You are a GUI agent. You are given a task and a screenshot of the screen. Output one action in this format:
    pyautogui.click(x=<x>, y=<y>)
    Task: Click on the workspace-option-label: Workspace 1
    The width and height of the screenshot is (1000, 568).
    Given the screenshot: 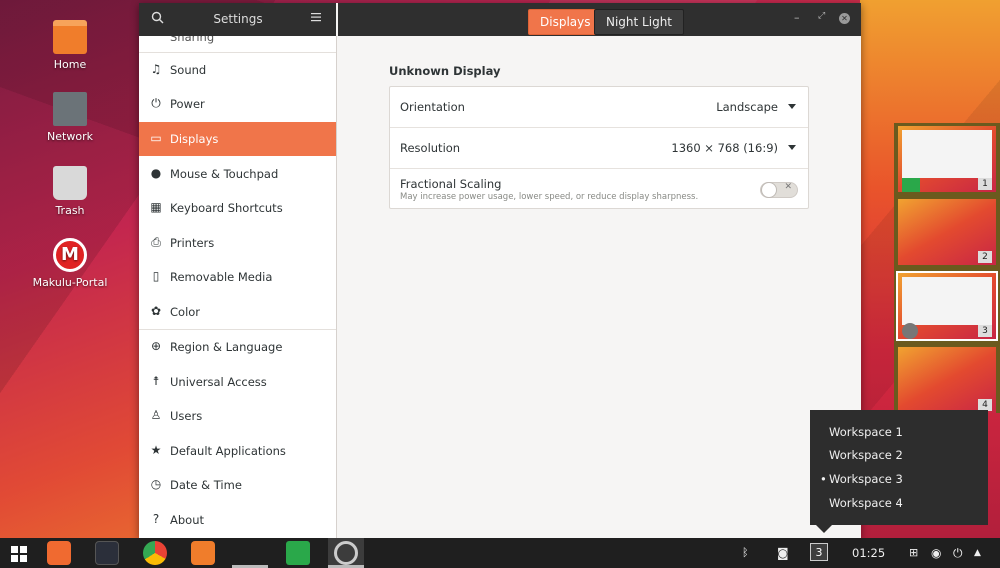 What is the action you would take?
    pyautogui.click(x=866, y=432)
    